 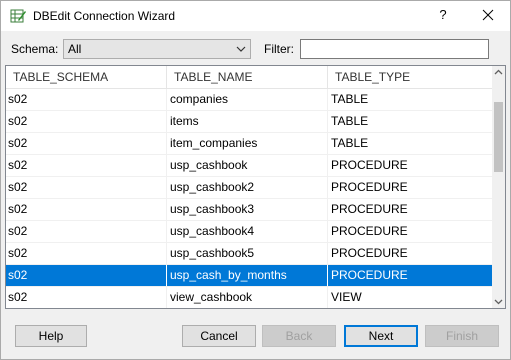 I want to click on cell-name: usp_cashbook2, so click(x=247, y=187).